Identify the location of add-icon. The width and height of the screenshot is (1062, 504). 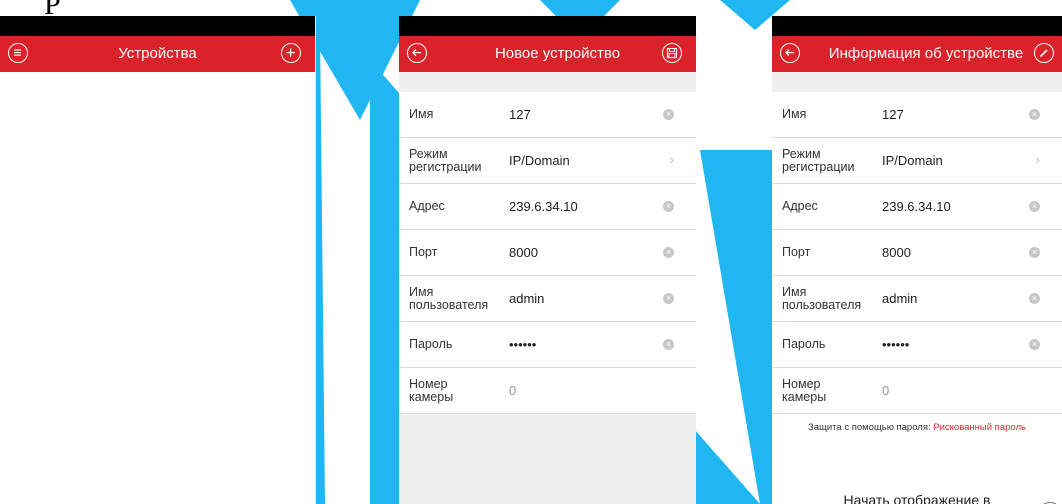
(291, 53).